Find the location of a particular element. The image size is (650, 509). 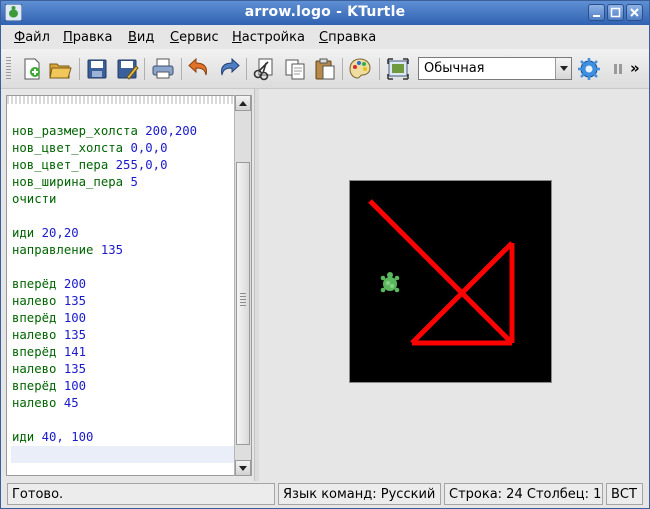

window-title: arrow.logo - KTurtle is located at coordinates (325, 12).